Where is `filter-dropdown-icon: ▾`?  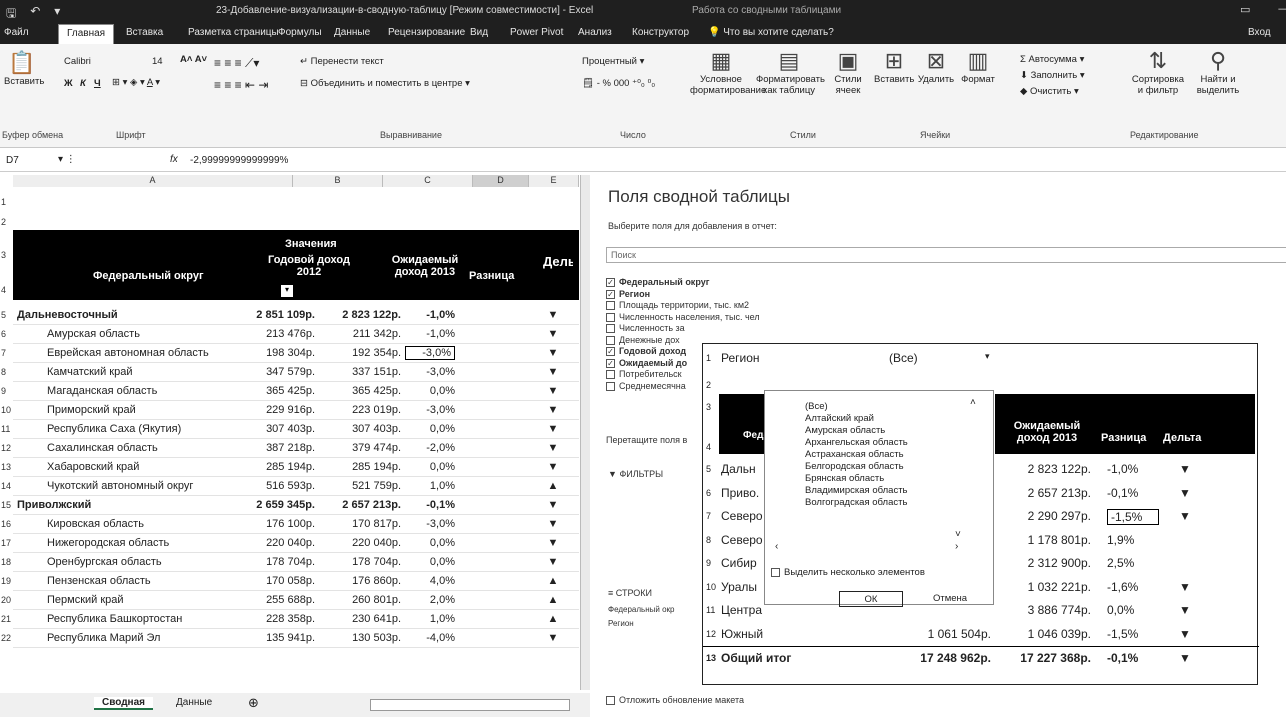
filter-dropdown-icon: ▾ is located at coordinates (287, 291).